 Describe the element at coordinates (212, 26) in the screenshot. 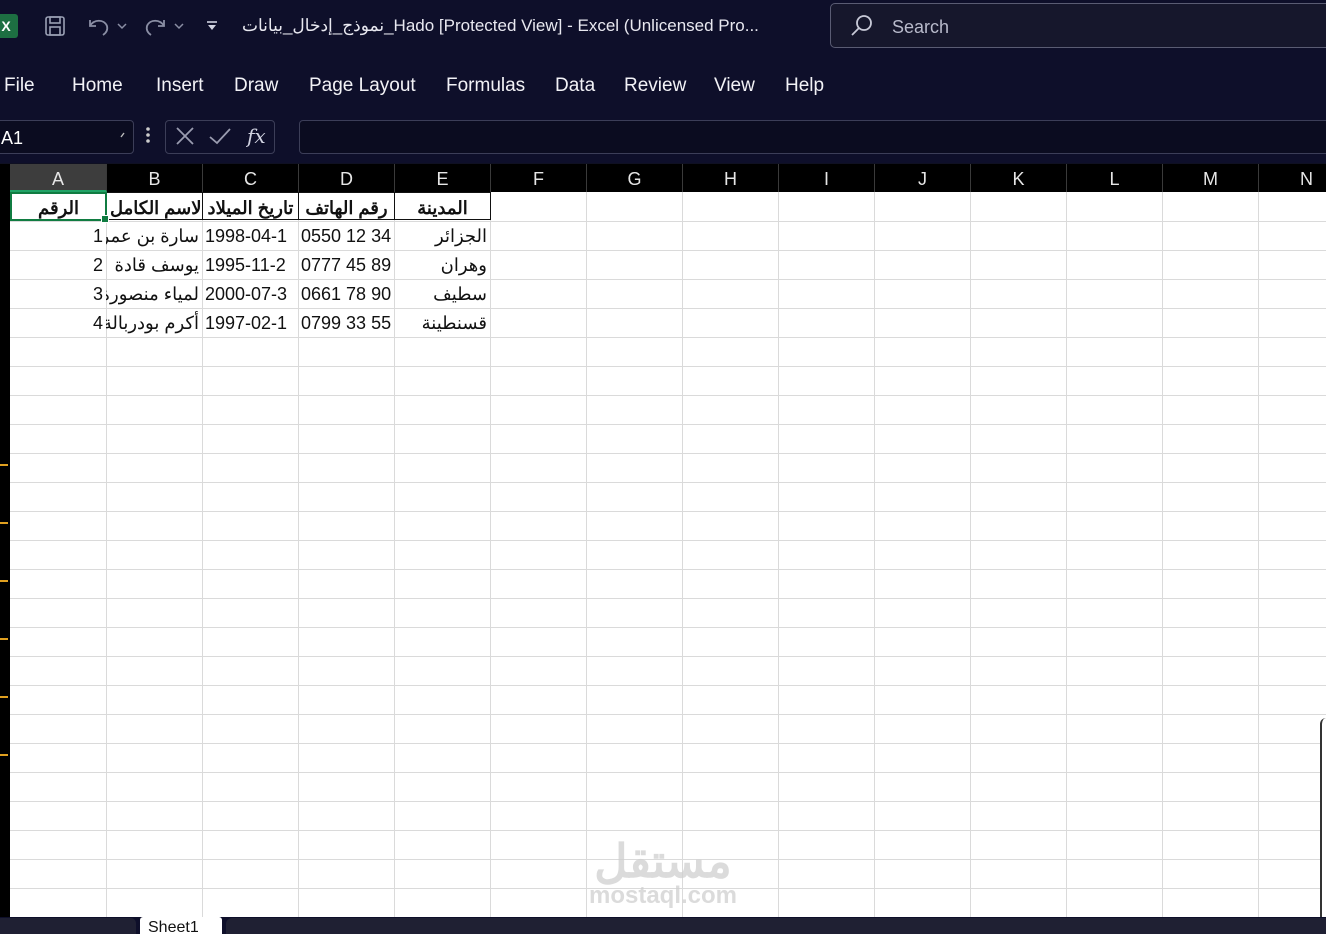

I see `customize-toolbar-icon` at that location.